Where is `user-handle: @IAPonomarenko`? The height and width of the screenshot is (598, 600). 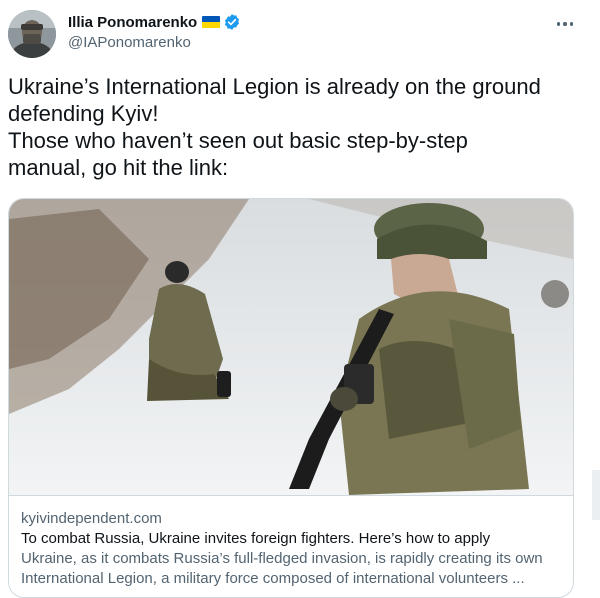
user-handle: @IAPonomarenko is located at coordinates (154, 42).